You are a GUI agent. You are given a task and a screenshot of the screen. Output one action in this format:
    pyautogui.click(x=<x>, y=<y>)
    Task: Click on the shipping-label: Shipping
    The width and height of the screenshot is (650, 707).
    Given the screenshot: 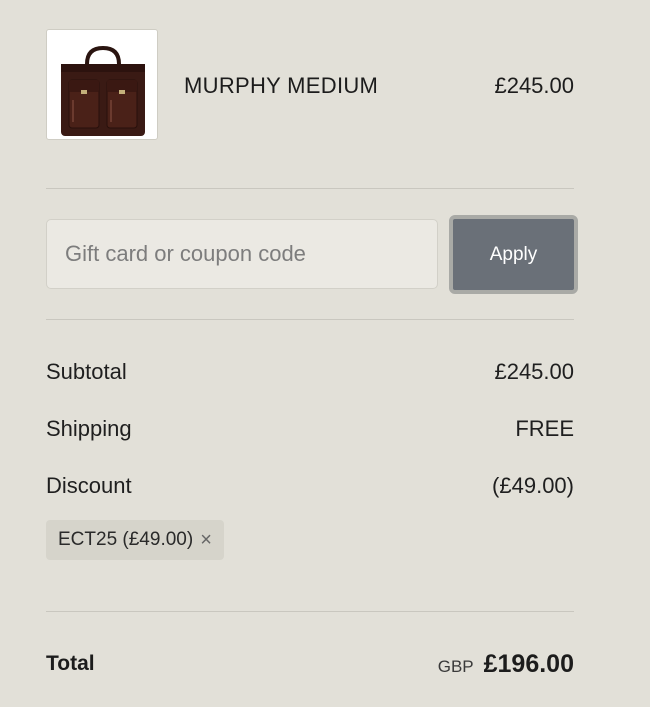 What is the action you would take?
    pyautogui.click(x=89, y=428)
    